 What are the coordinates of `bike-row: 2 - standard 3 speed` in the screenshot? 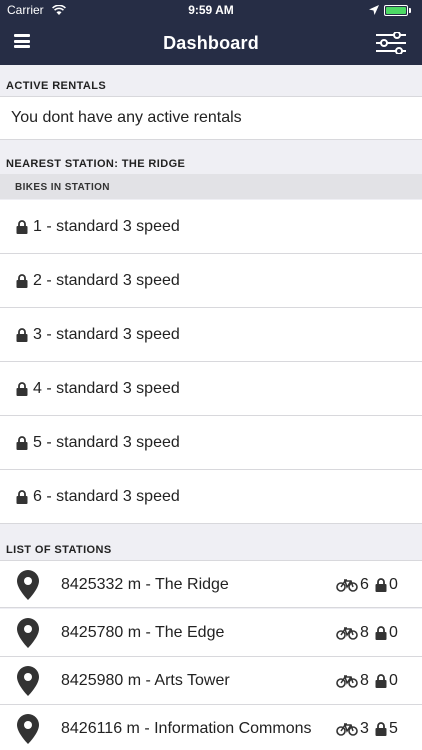 It's located at (211, 281).